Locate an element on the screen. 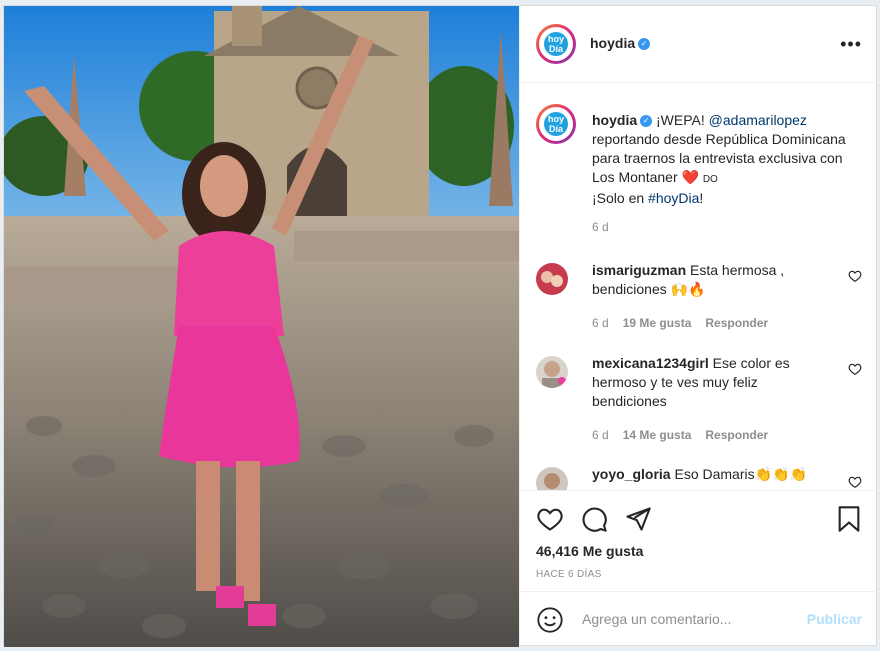 The image size is (880, 651). caption-line2: ¡Solo en is located at coordinates (618, 198).